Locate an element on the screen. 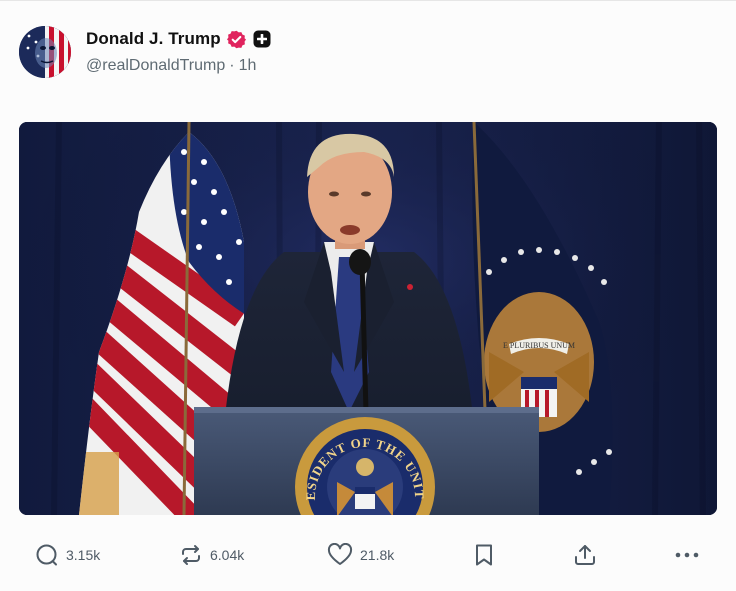 The width and height of the screenshot is (736, 591). post-actions: 3.15k 6.04k 21.8k is located at coordinates (368, 555).